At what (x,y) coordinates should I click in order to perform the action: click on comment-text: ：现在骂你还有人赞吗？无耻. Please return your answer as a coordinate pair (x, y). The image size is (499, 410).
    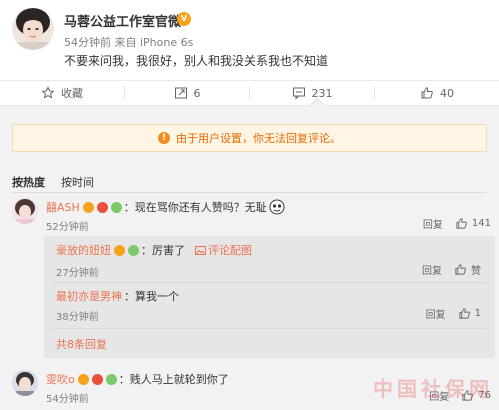
    Looking at the image, I should click on (195, 207).